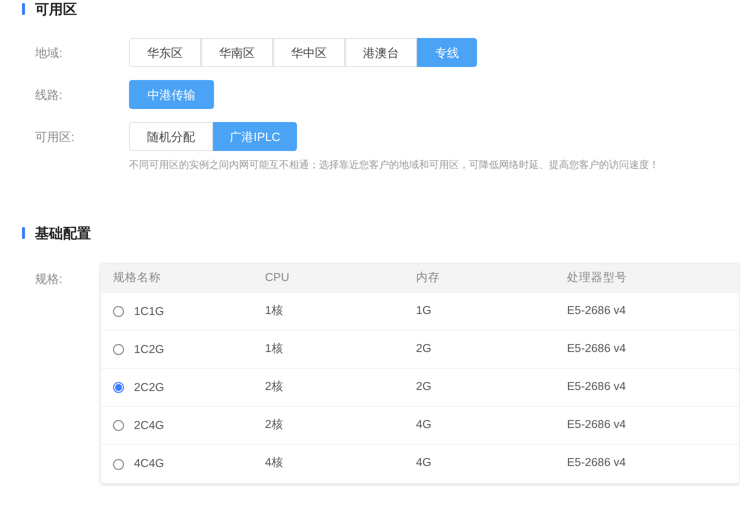 This screenshot has height=512, width=740. Describe the element at coordinates (56, 9) in the screenshot. I see `section-title: 可用区` at that location.